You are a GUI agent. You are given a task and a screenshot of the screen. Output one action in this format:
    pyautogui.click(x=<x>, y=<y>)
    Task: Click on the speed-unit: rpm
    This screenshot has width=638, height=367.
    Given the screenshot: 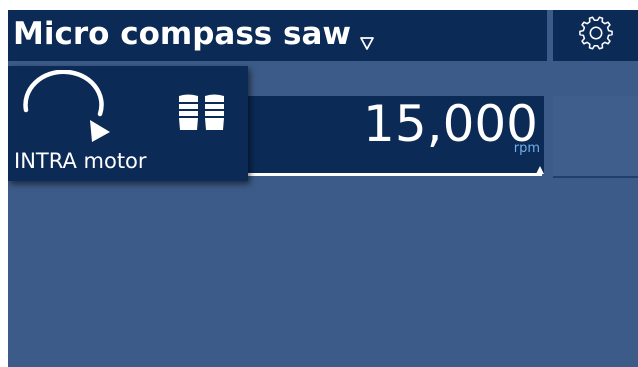 What is the action you would take?
    pyautogui.click(x=526, y=148)
    